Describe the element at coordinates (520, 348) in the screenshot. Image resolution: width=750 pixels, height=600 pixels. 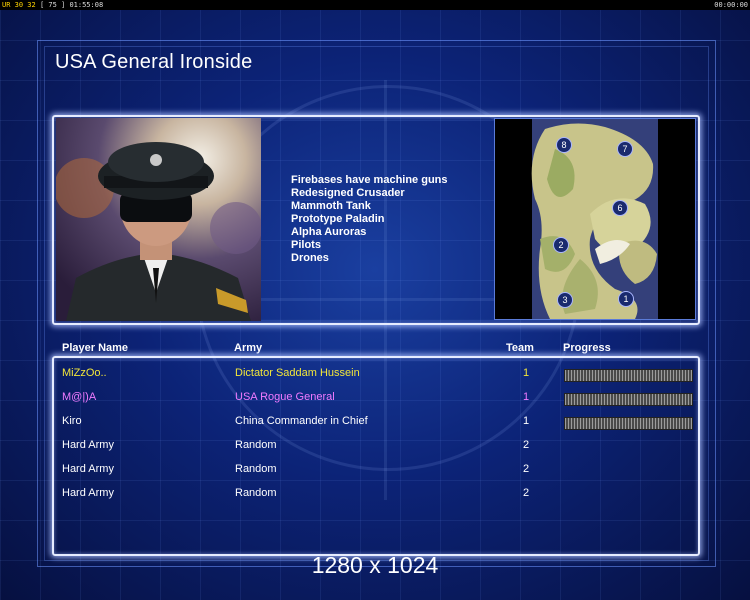
I see `column-header-team: Team` at that location.